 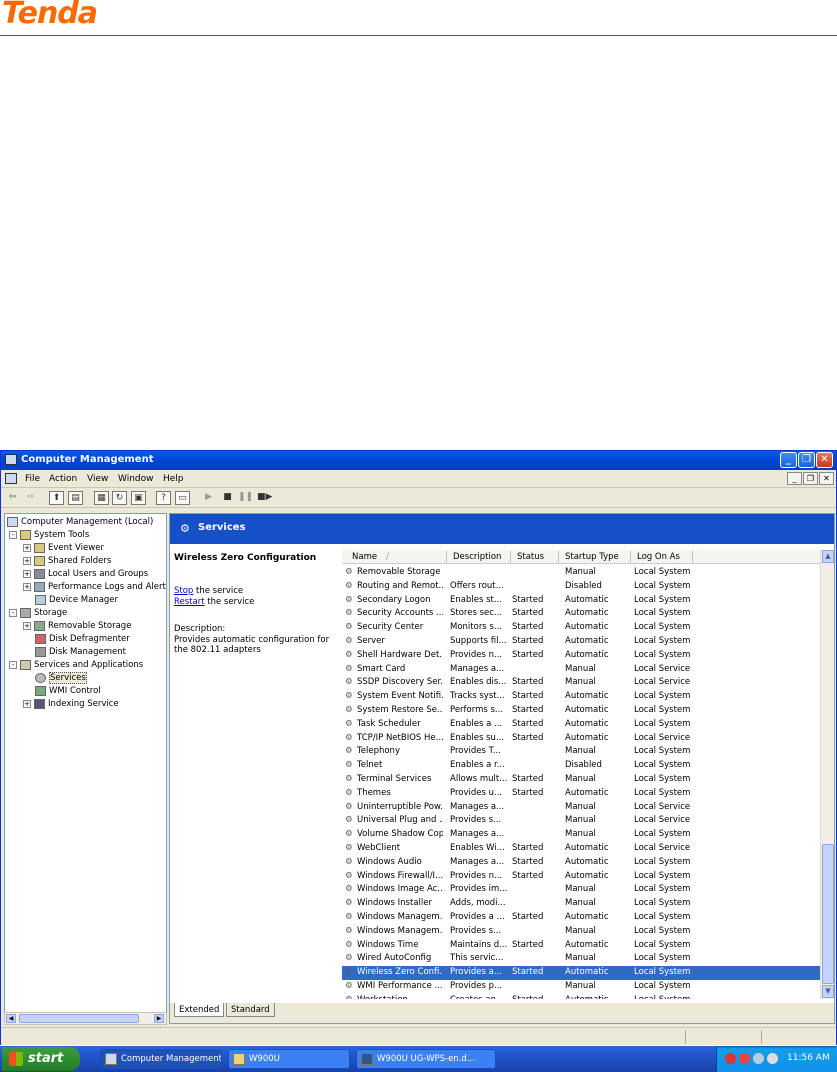 What do you see at coordinates (101, 498) in the screenshot?
I see `properties-icon: ▦` at bounding box center [101, 498].